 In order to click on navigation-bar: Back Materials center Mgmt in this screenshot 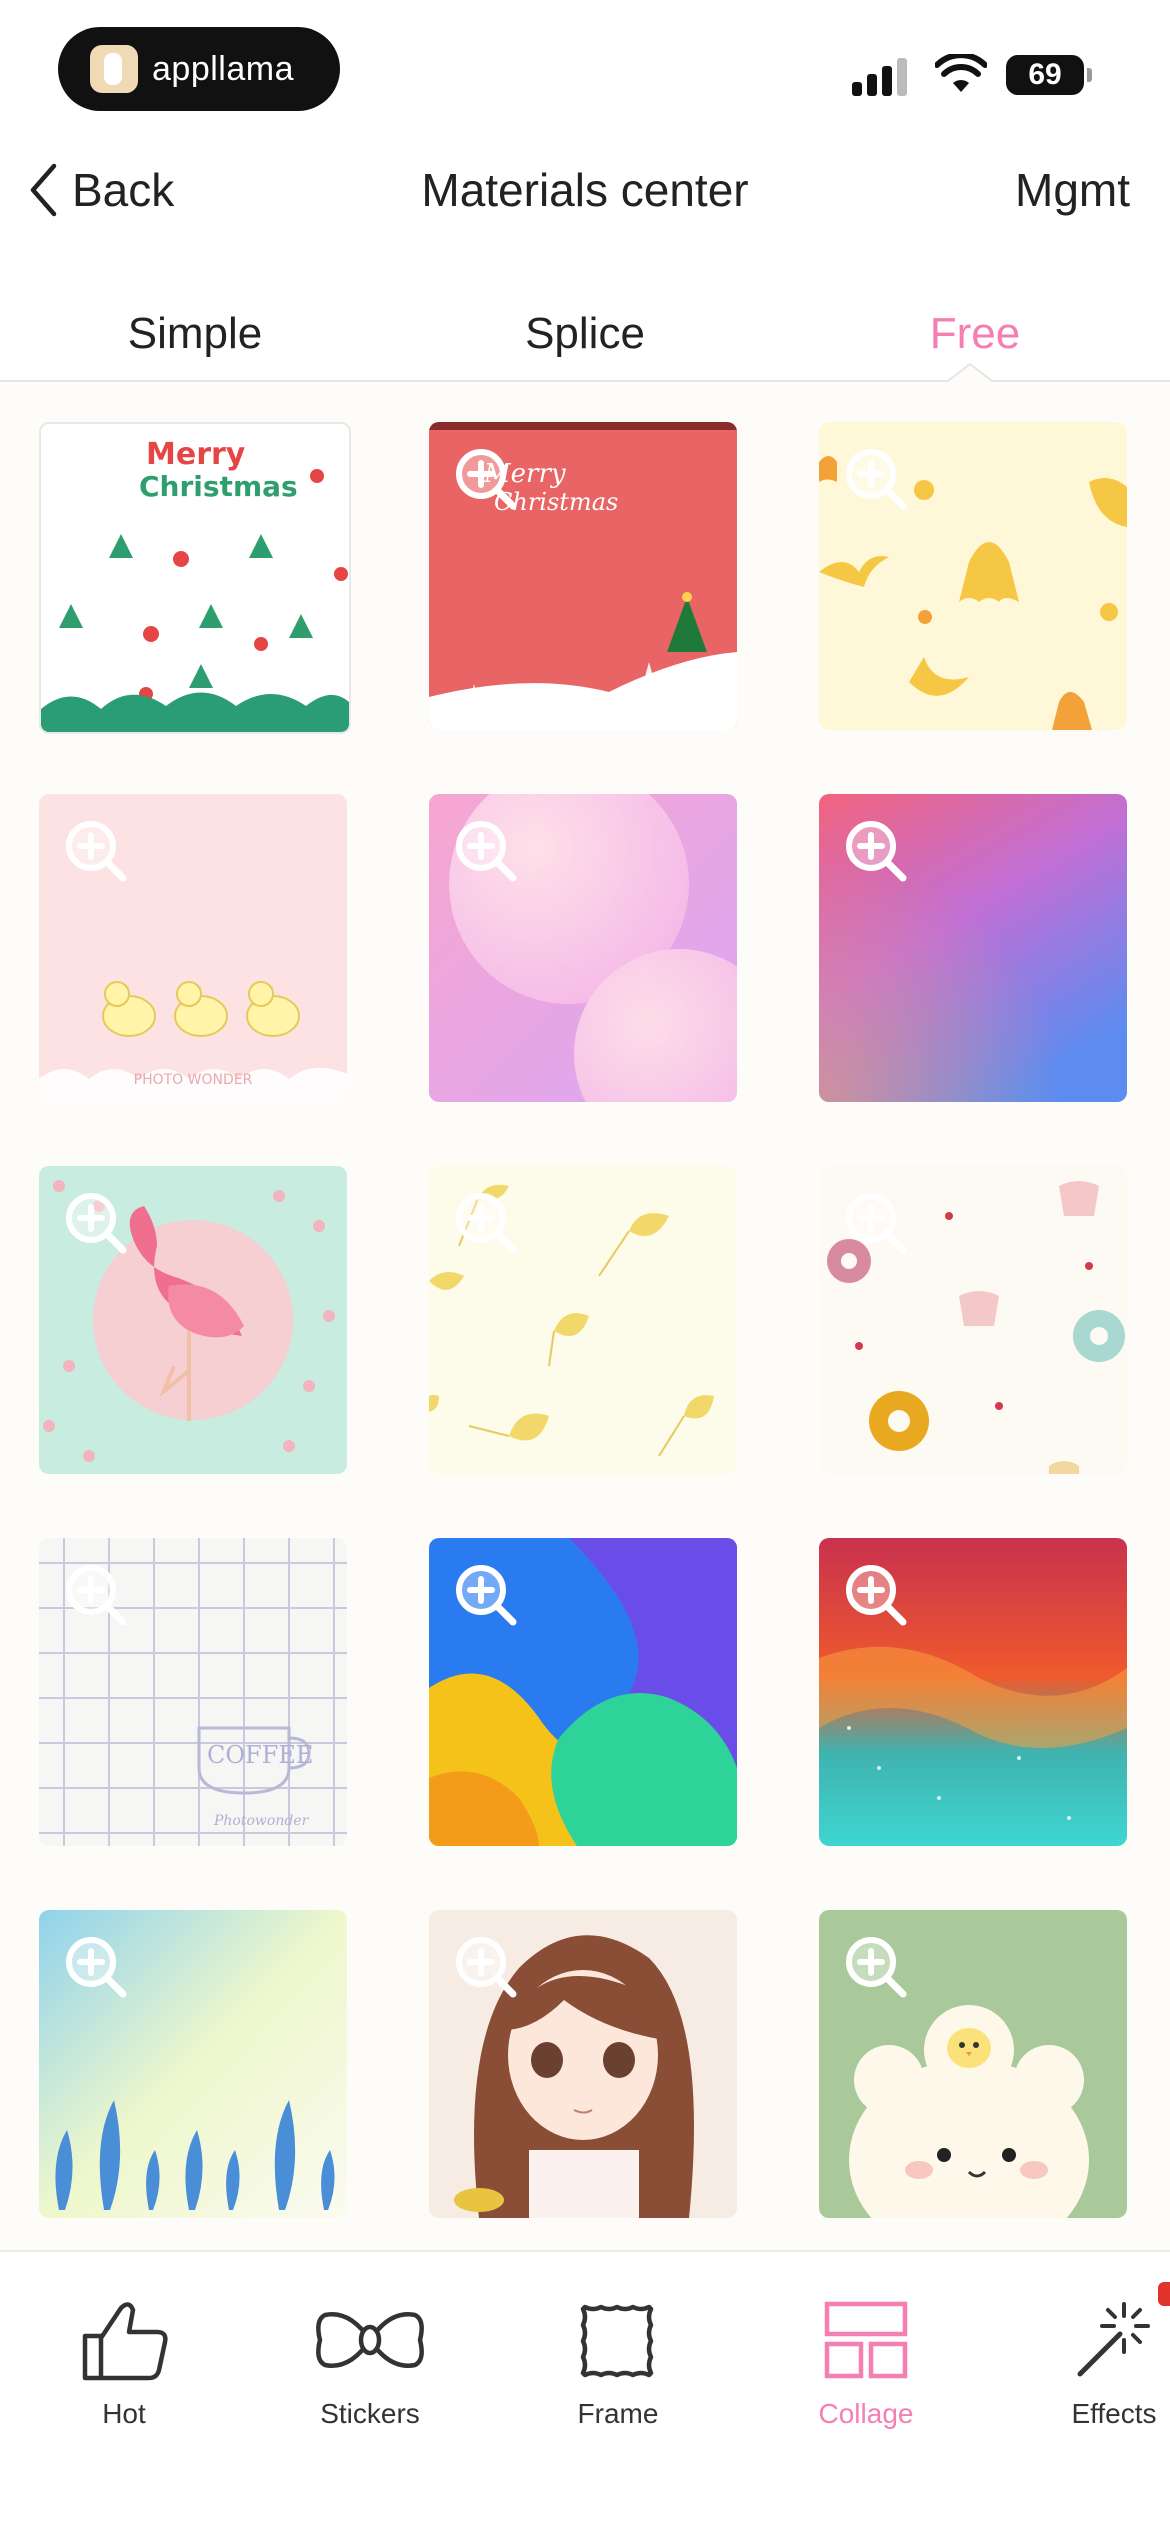, I will do `click(585, 190)`.